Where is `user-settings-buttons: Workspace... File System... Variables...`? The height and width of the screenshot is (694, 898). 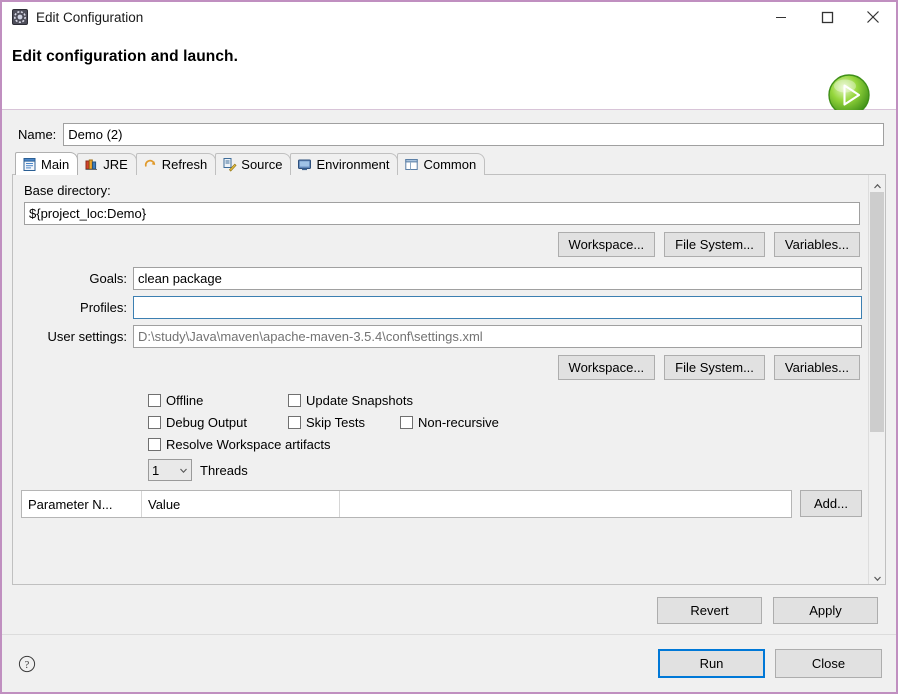 user-settings-buttons: Workspace... File System... Variables... is located at coordinates (441, 367).